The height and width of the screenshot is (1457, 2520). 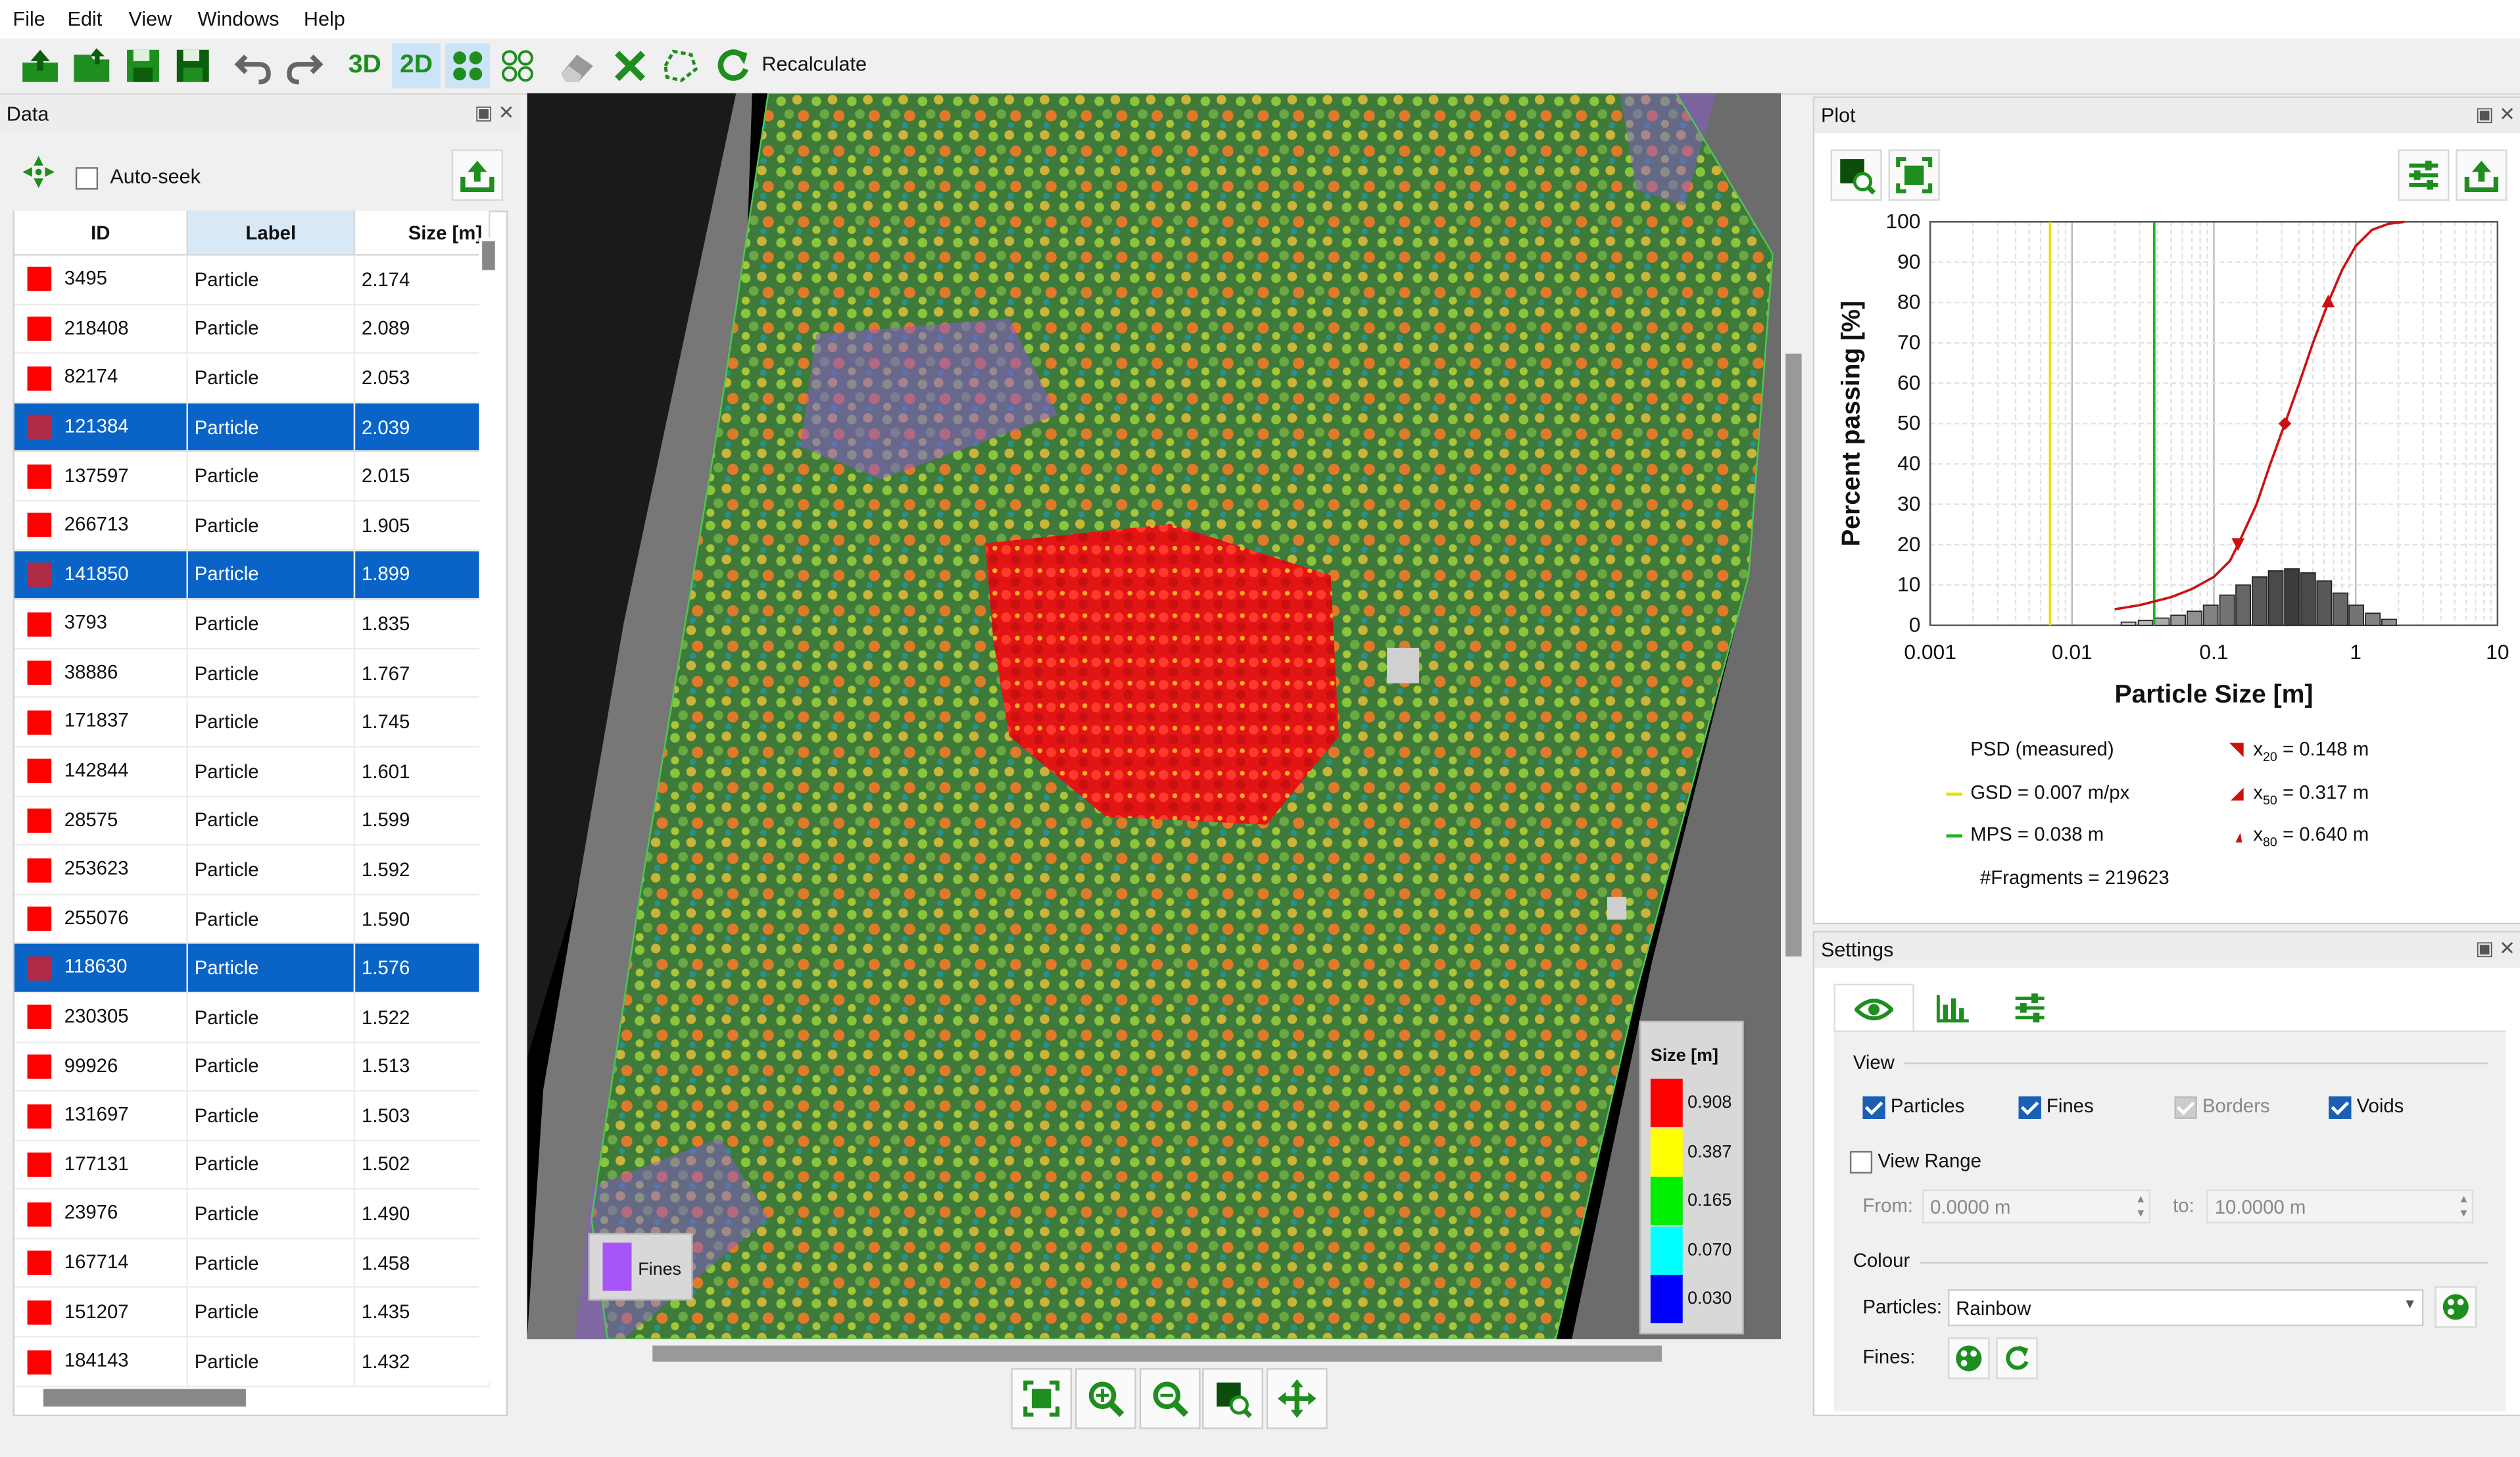 I want to click on cell-size: 1.513, so click(x=422, y=1066).